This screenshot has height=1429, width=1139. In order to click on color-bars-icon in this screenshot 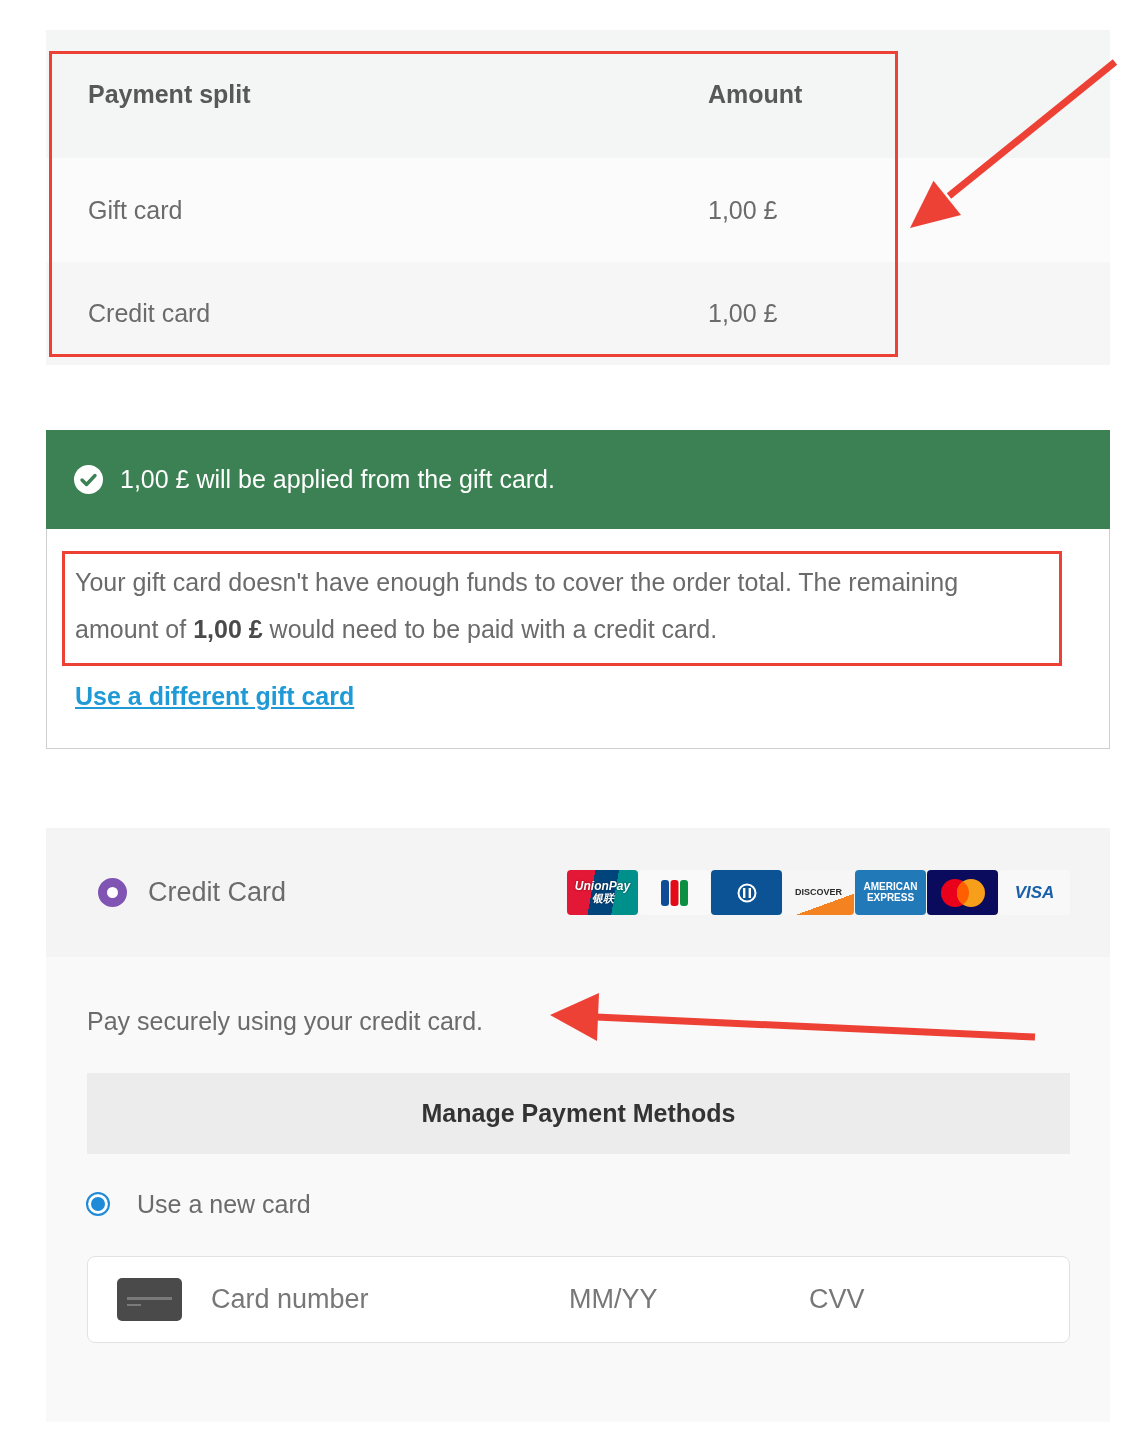, I will do `click(674, 892)`.